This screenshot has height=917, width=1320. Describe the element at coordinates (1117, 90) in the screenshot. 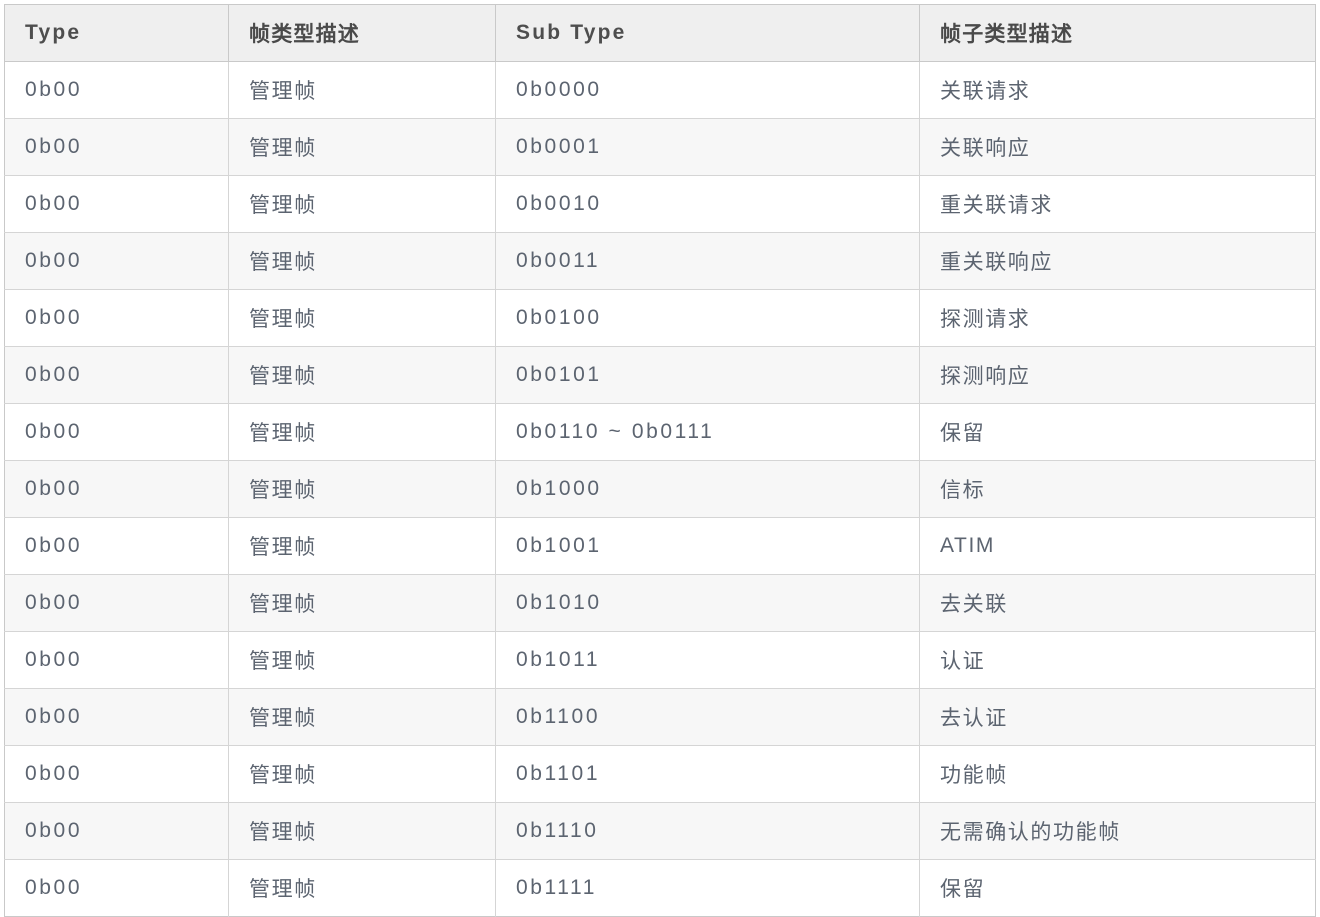

I see `cell-frame-subtype-description: 关联请求` at that location.